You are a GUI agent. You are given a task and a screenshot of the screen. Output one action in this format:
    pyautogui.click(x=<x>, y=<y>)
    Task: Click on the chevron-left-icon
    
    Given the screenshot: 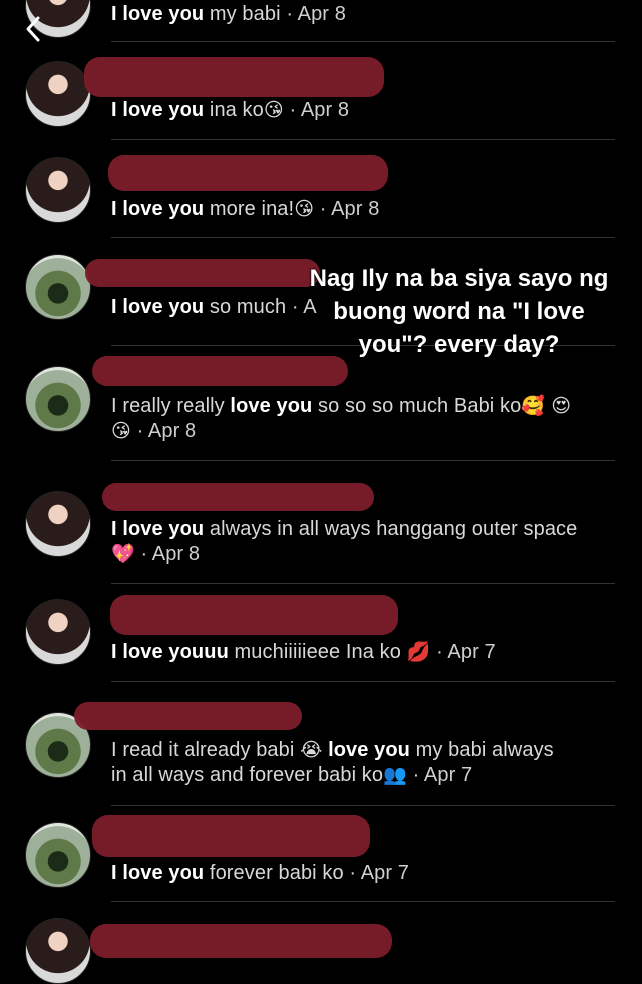 What is the action you would take?
    pyautogui.click(x=33, y=29)
    